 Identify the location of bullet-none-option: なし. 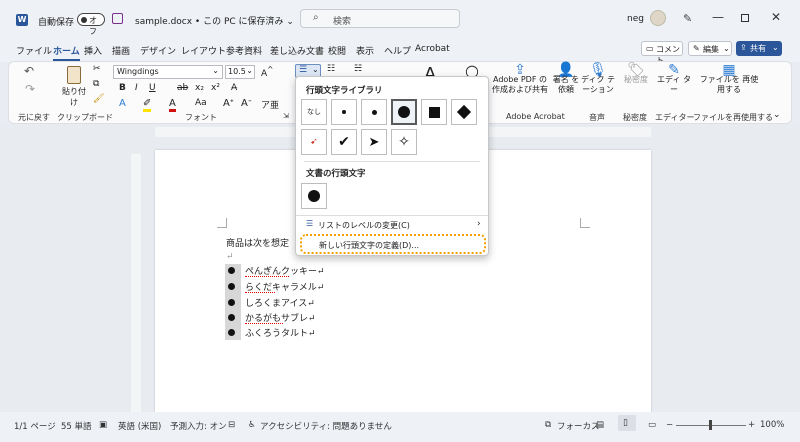
(314, 112).